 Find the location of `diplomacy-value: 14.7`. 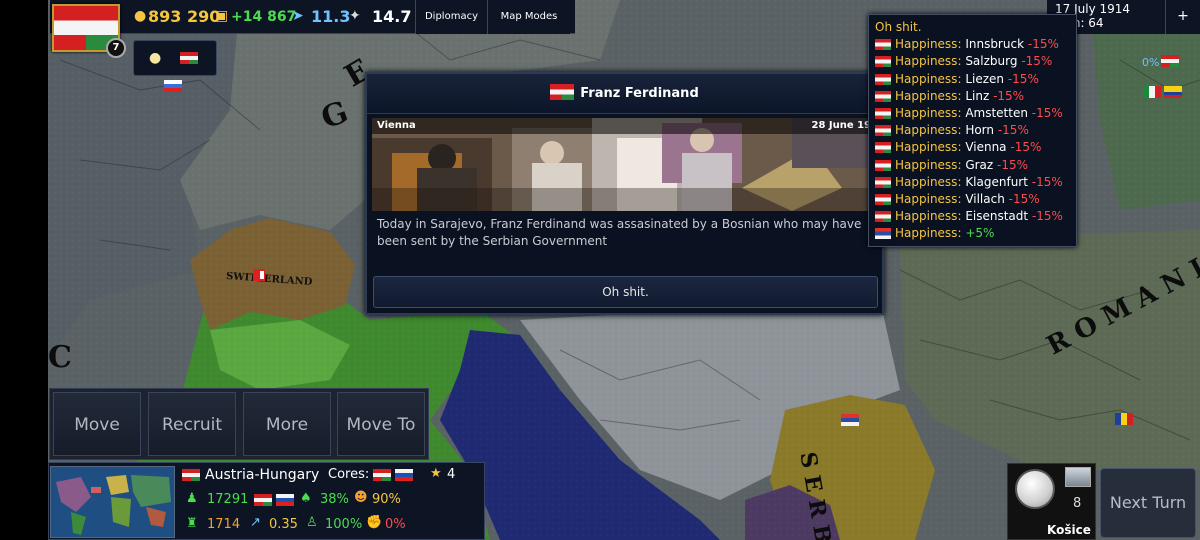

diplomacy-value: 14.7 is located at coordinates (392, 16).